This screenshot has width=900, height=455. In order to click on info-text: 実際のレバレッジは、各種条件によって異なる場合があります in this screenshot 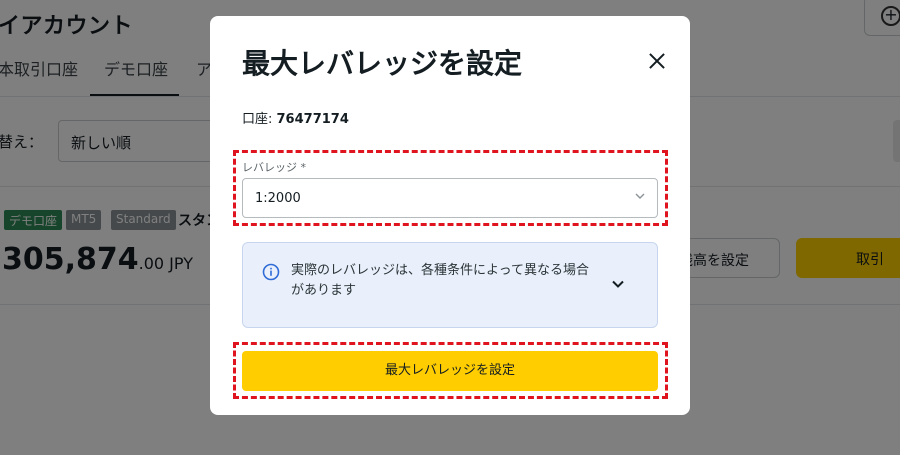, I will do `click(440, 280)`.